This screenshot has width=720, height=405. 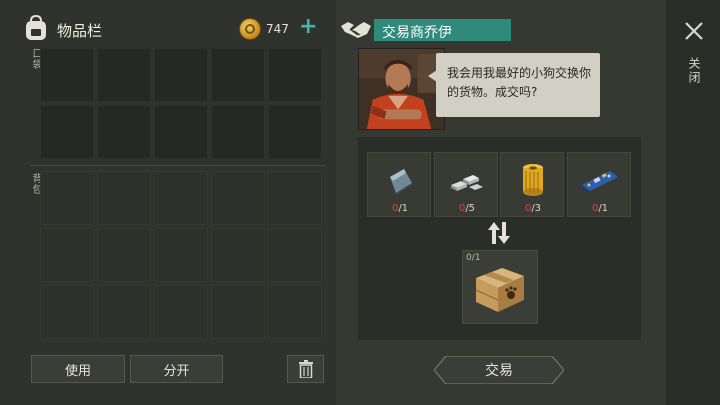 I want to click on inventory-title: 物品栏, so click(x=80, y=31).